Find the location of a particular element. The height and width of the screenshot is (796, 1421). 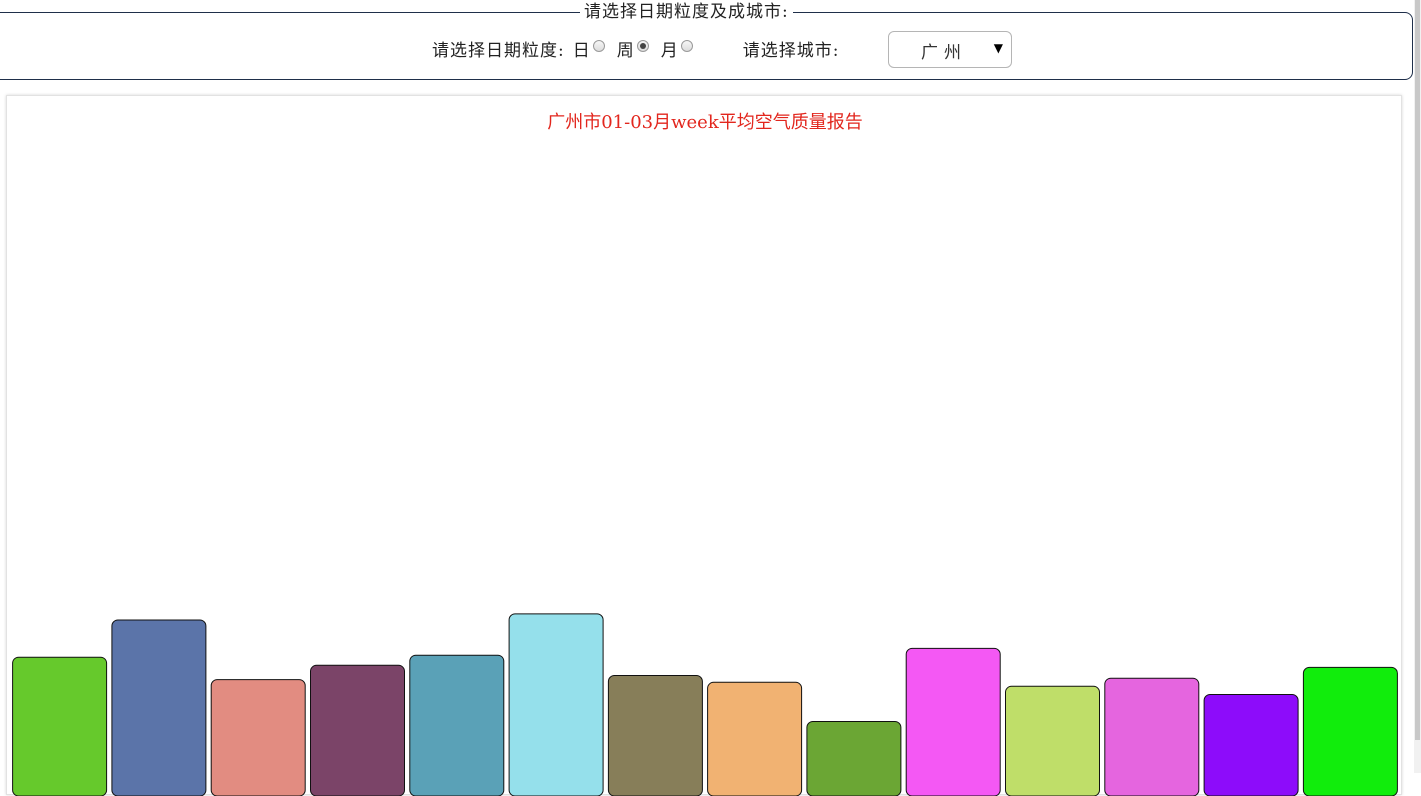

granularity-radio-group: 日 周 月 is located at coordinates (632, 48).